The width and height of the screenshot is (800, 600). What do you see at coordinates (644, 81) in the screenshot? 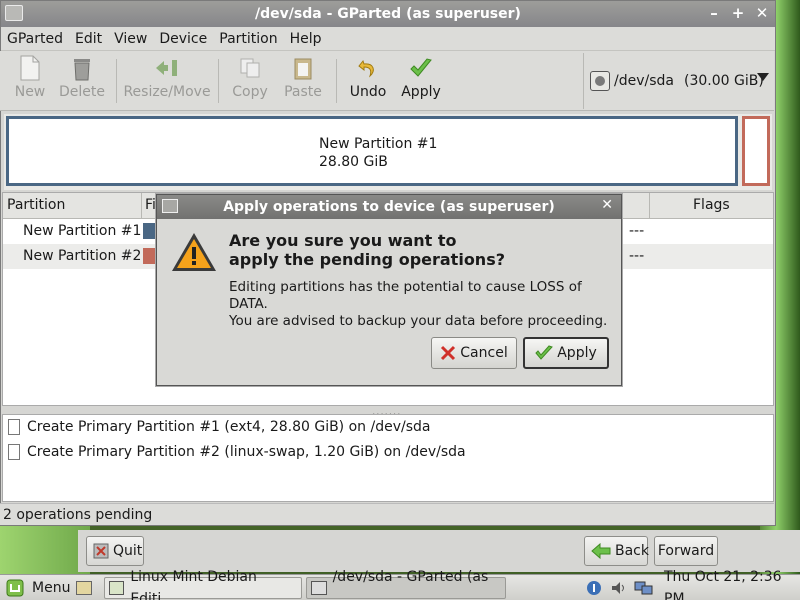
I see `device-name: /dev/sda` at bounding box center [644, 81].